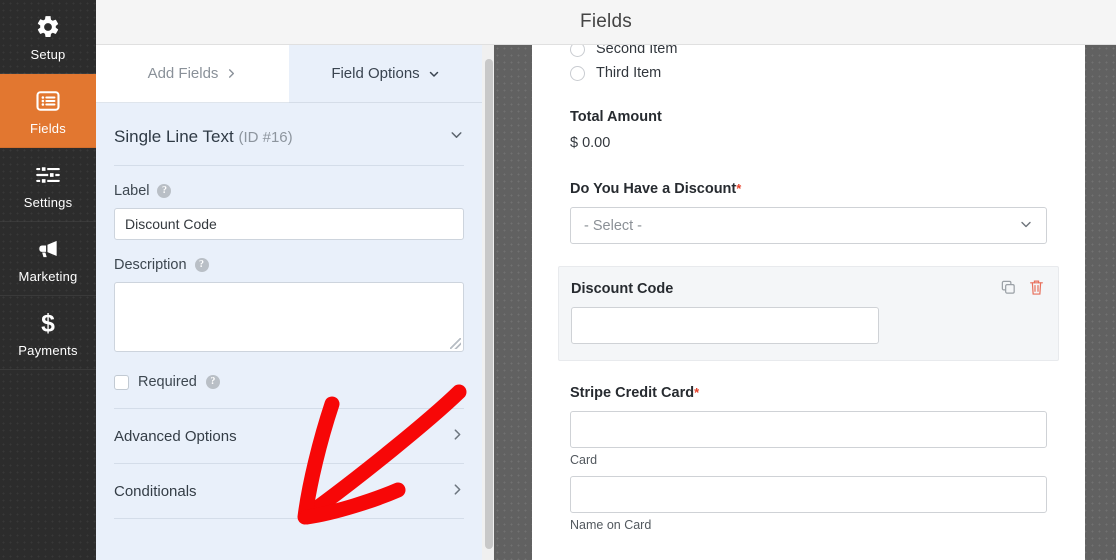 The image size is (1116, 560). I want to click on radio-label: Second Item, so click(637, 51).